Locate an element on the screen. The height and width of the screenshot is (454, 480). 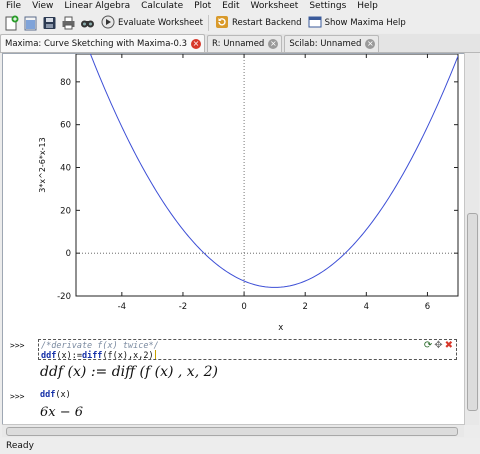
toolbar-separator is located at coordinates (208, 23).